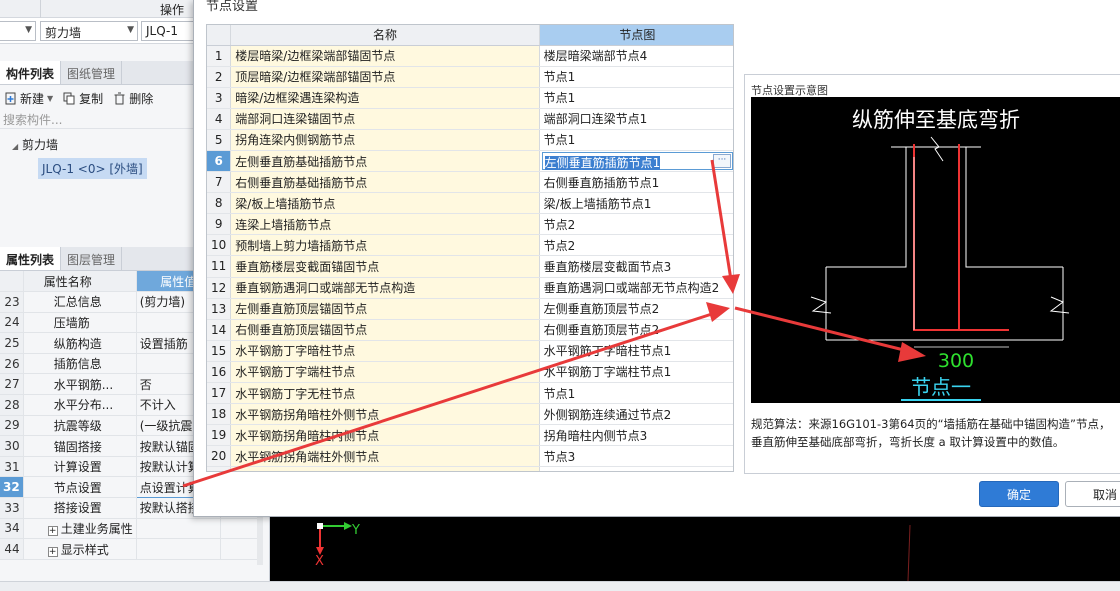 Image resolution: width=1120 pixels, height=591 pixels. I want to click on node-value-cell: 左侧垂直筋插筋节点1 ···, so click(636, 161).